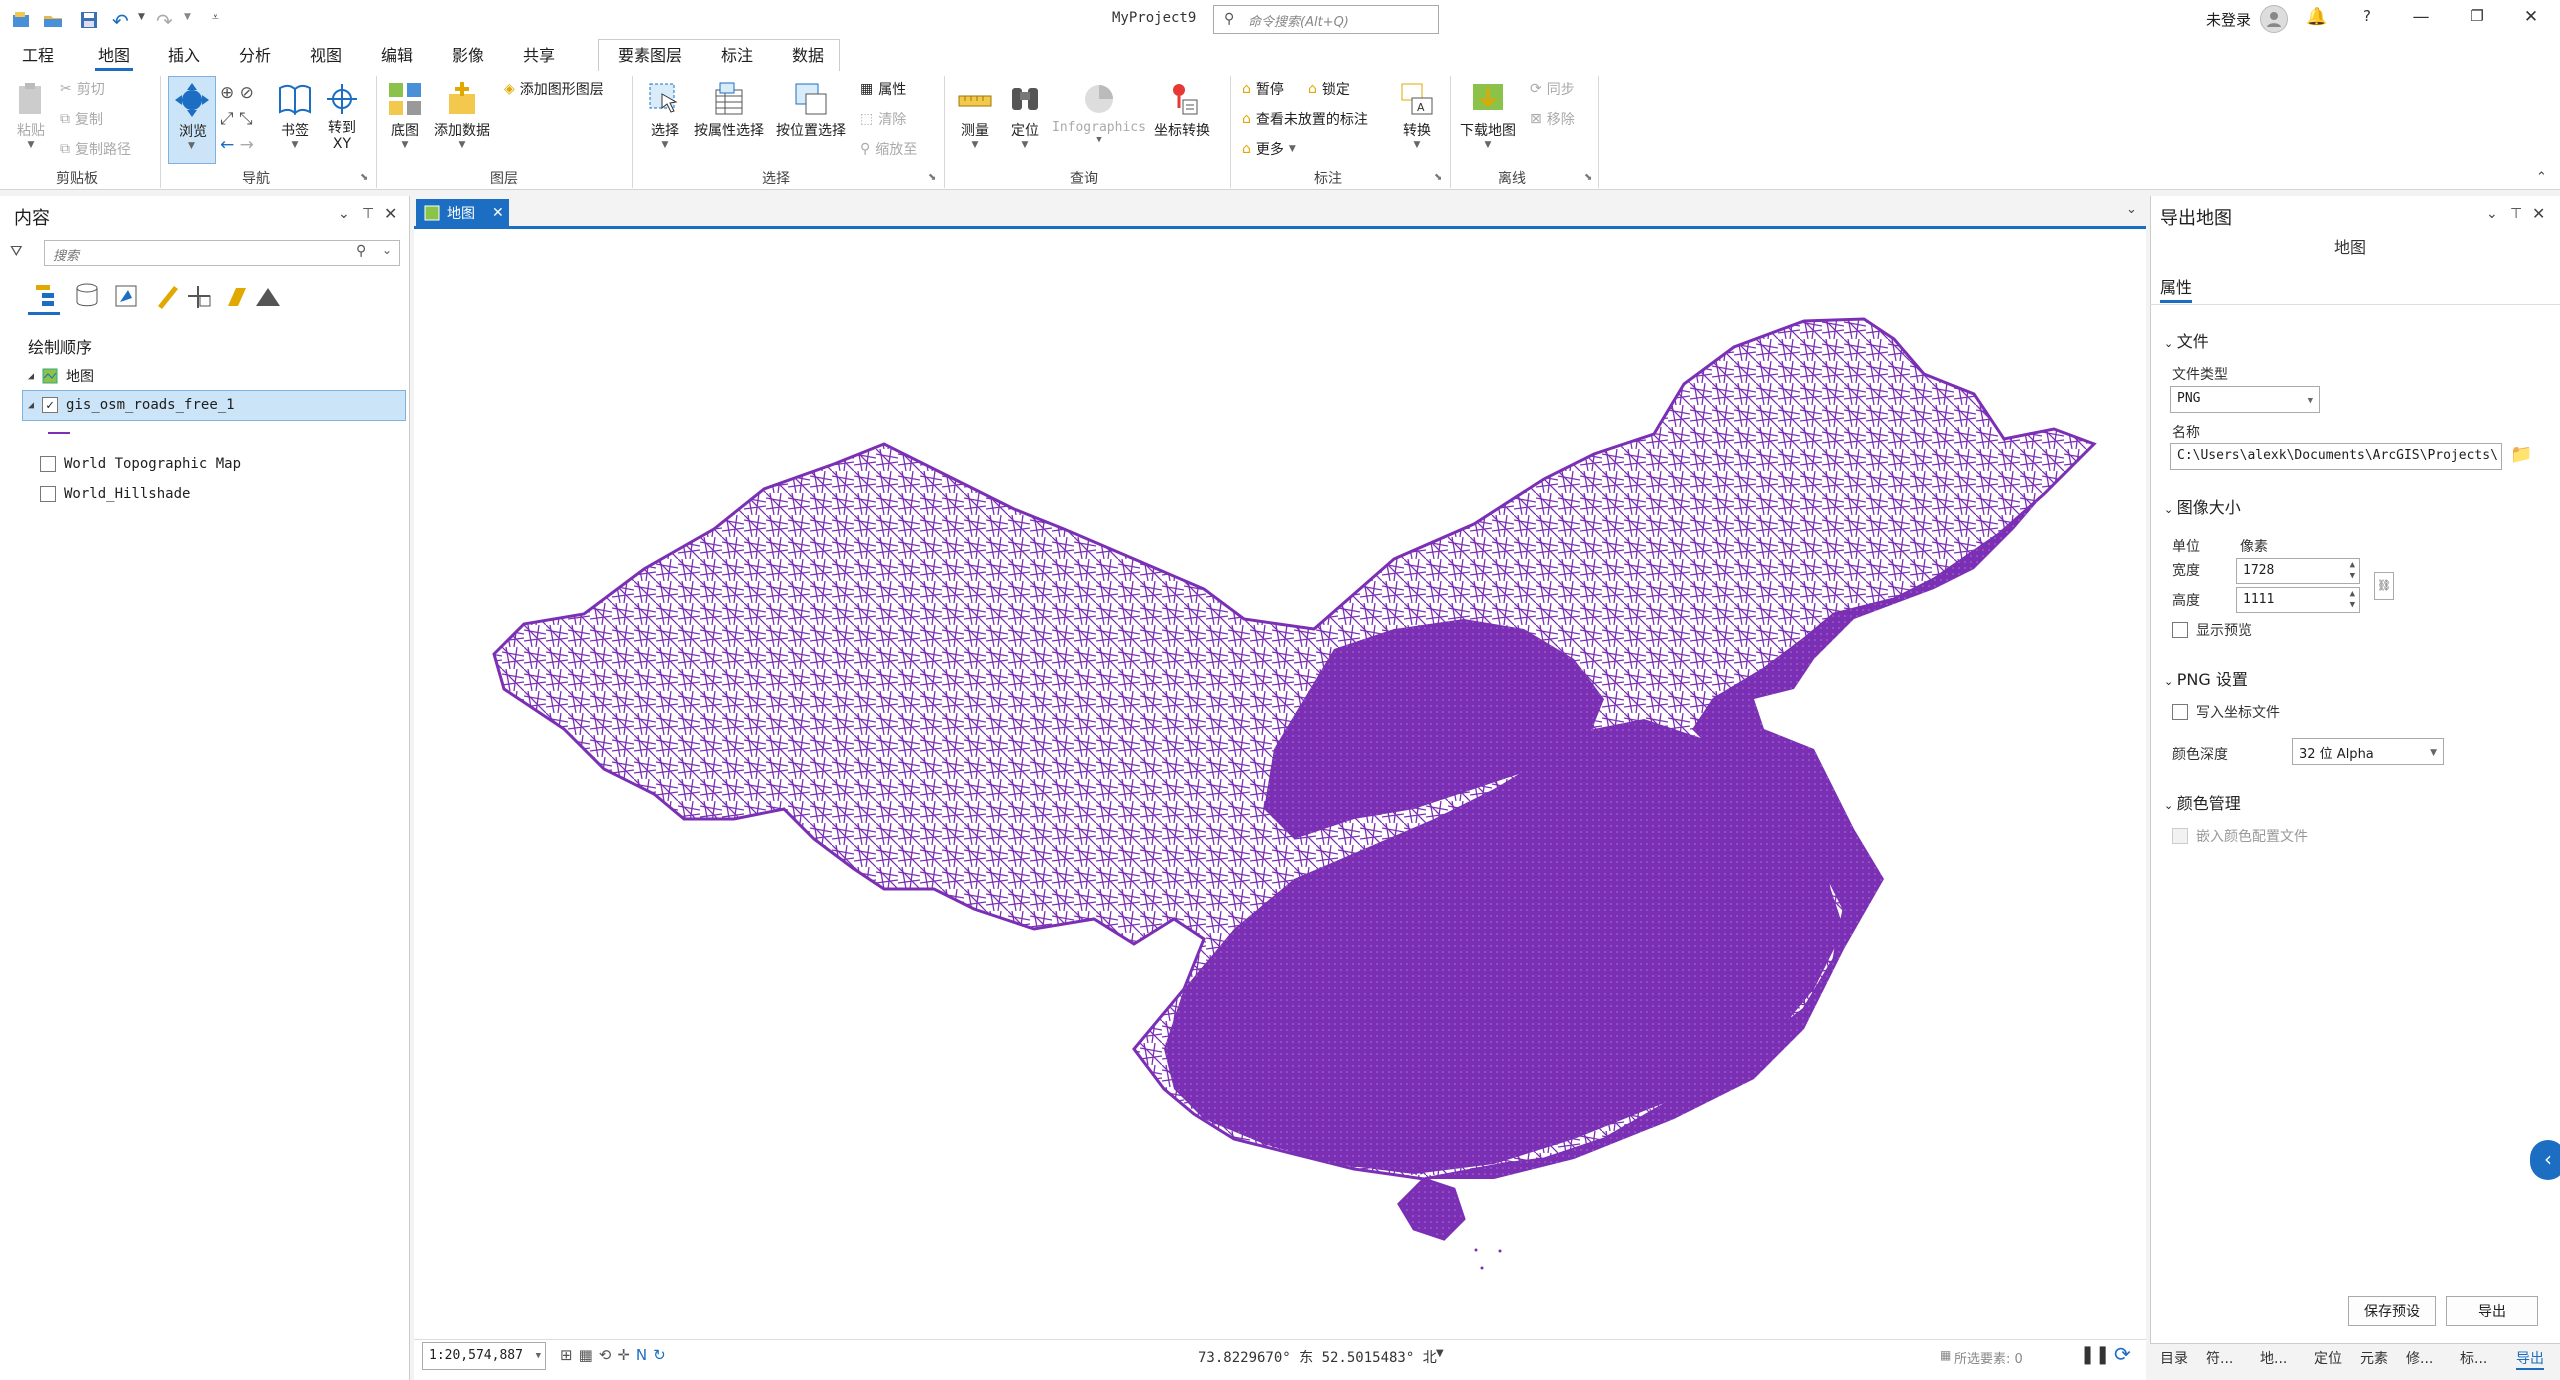 The width and height of the screenshot is (2560, 1380). I want to click on layer-item: World_Hillshade, so click(115, 494).